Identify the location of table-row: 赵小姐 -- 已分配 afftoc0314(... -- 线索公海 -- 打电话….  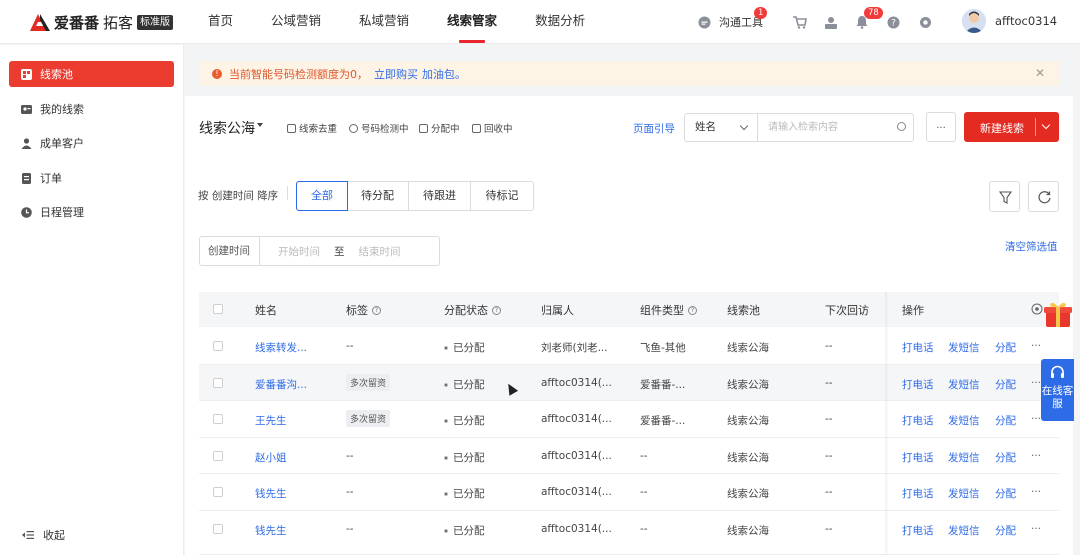
(629, 455).